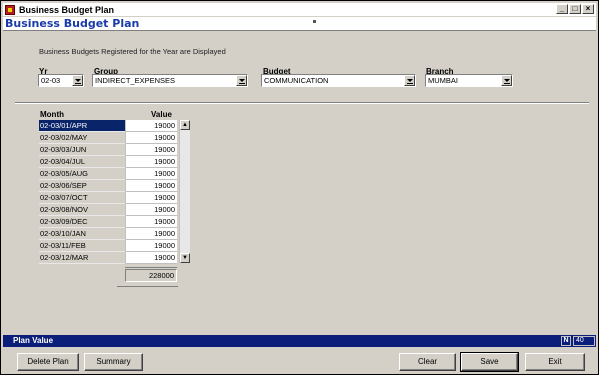  What do you see at coordinates (161, 114) in the screenshot?
I see `value-column-header: Value` at bounding box center [161, 114].